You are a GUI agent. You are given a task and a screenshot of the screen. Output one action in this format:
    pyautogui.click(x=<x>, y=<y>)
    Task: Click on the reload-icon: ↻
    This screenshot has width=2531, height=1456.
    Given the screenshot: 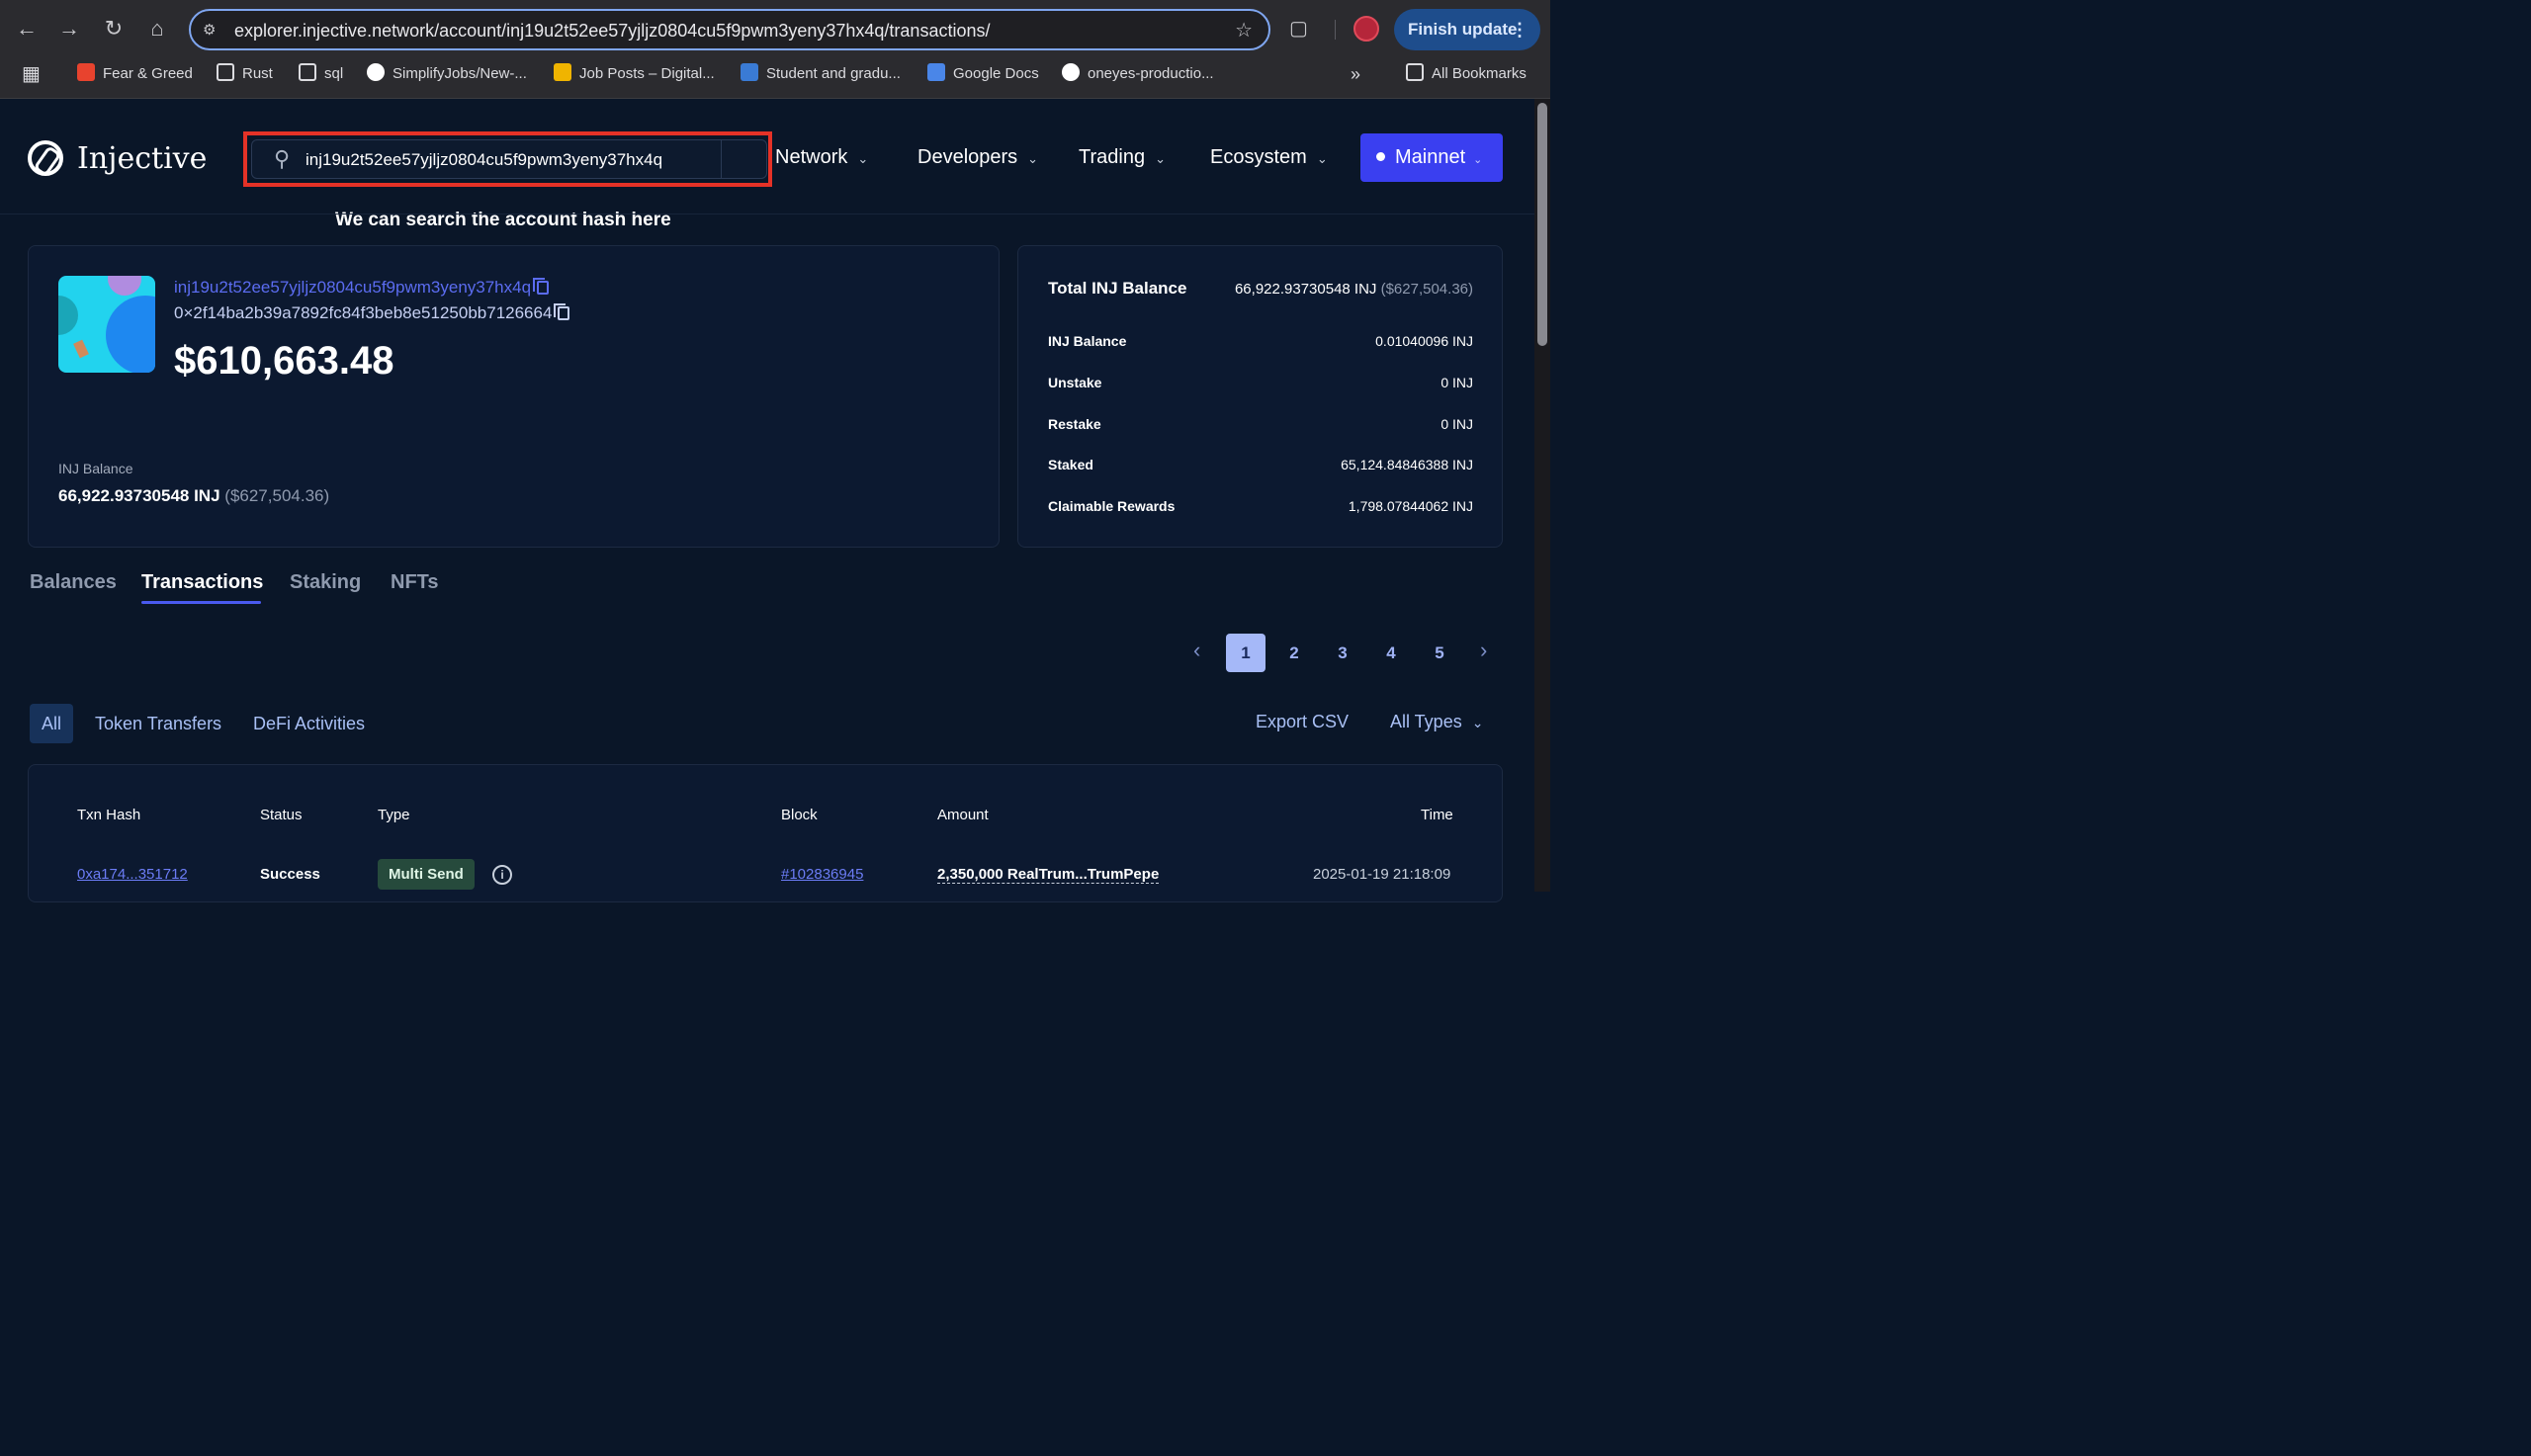 What is the action you would take?
    pyautogui.click(x=114, y=28)
    